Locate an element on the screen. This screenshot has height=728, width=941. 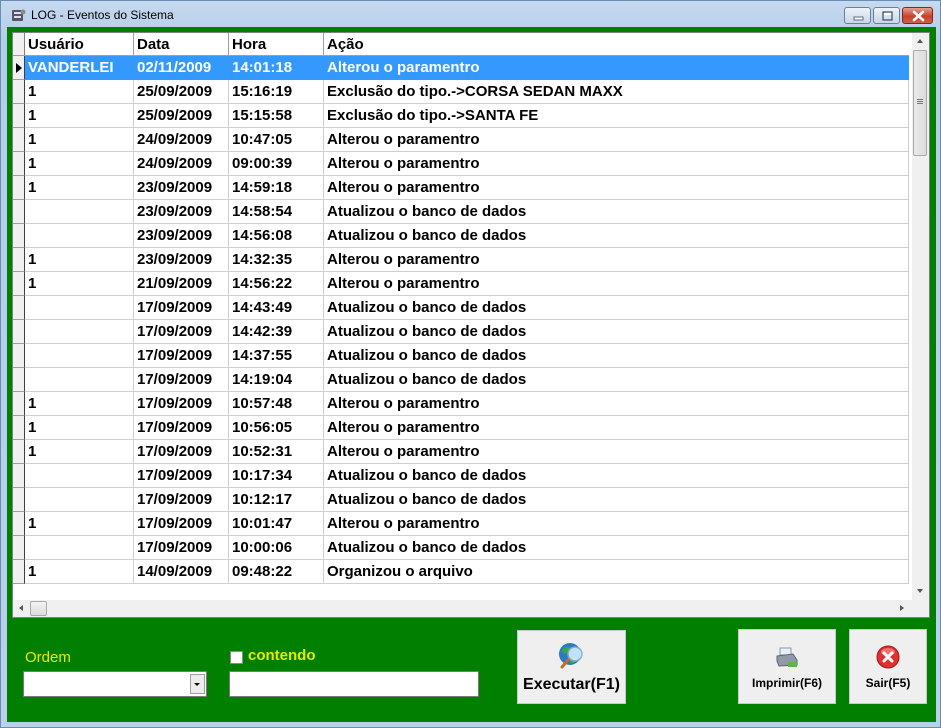
table-row: 1 14/09/2009 09:48:22 Organizou o arquivo is located at coordinates (461, 572).